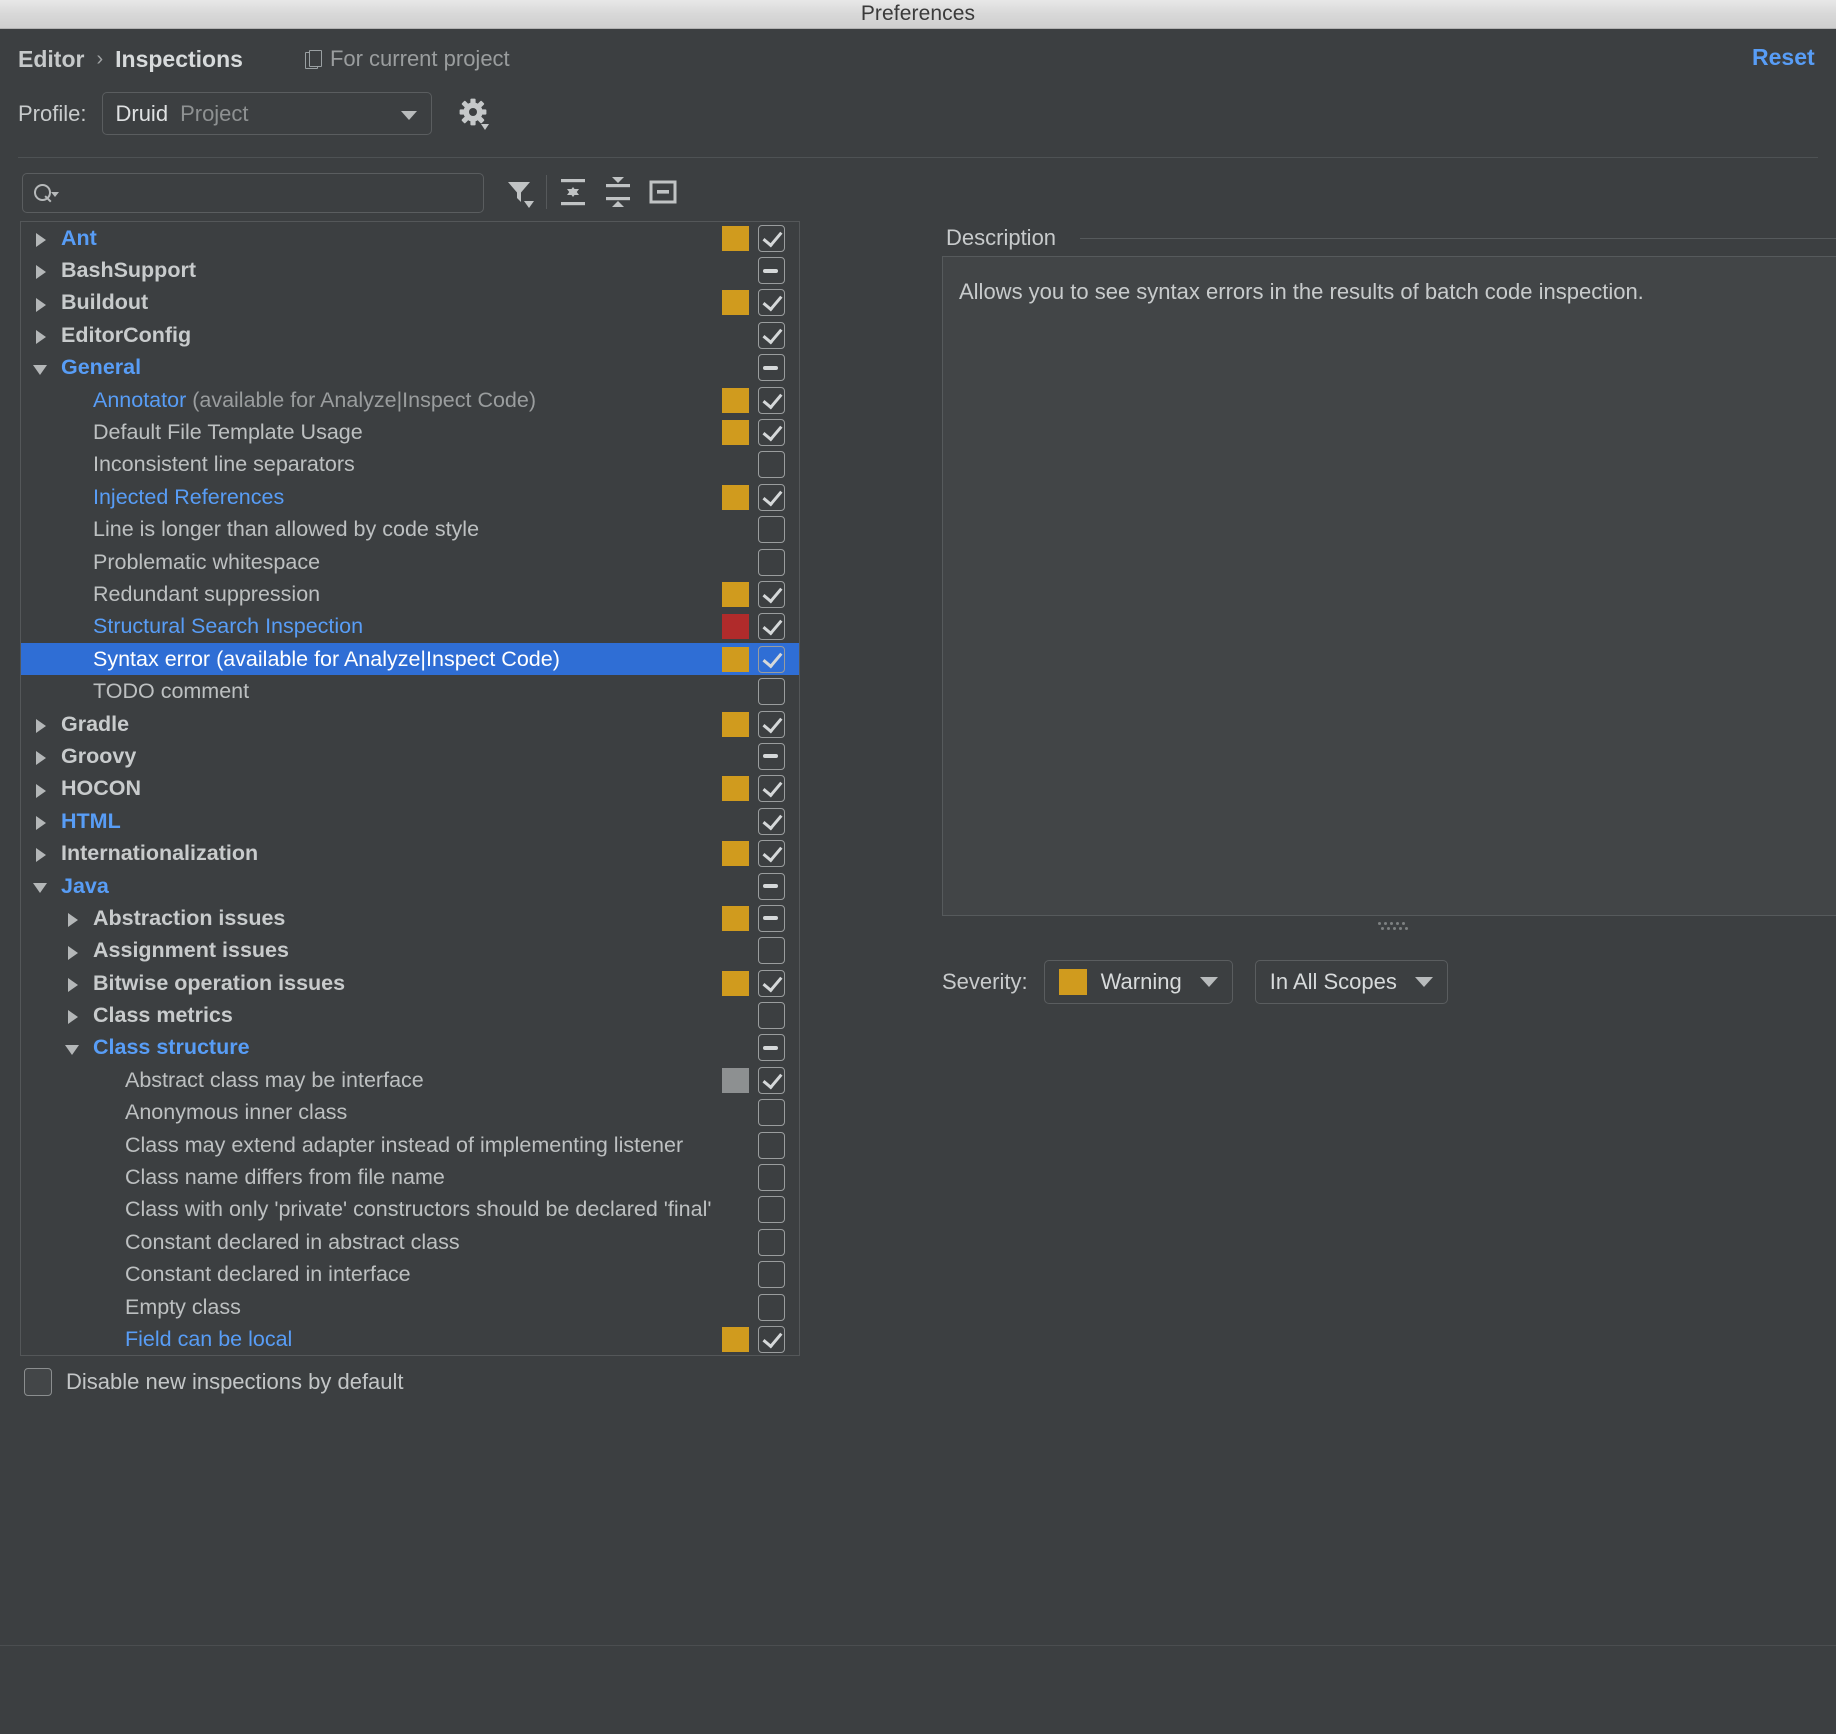 This screenshot has height=1734, width=1836. What do you see at coordinates (410, 562) in the screenshot?
I see `tree-item-row: Problematic whitespace` at bounding box center [410, 562].